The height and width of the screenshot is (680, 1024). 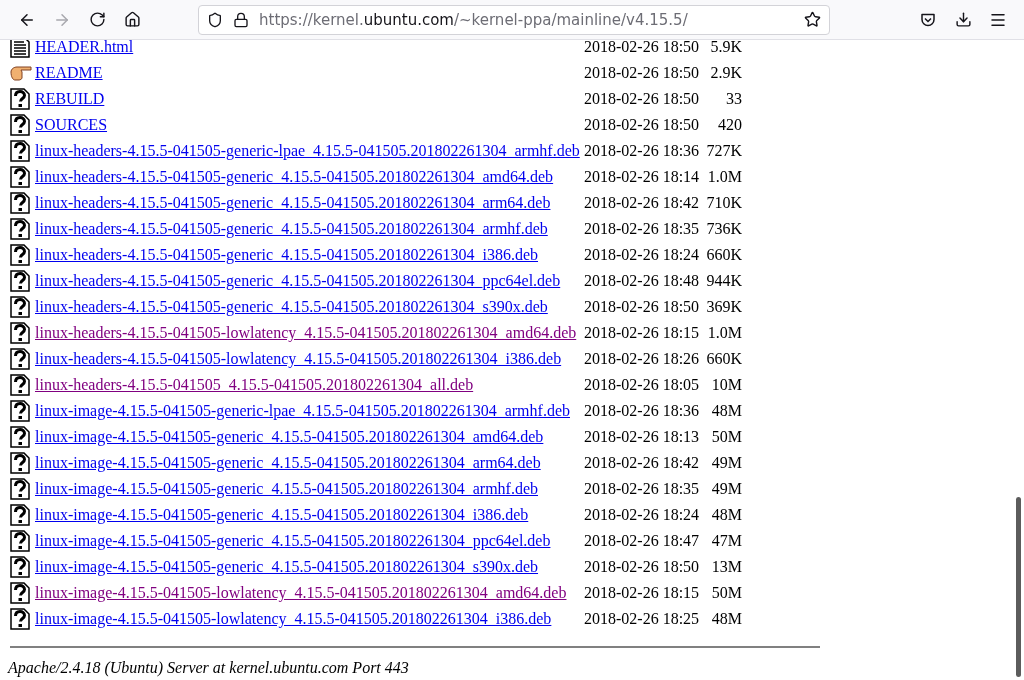 What do you see at coordinates (408, 19) in the screenshot?
I see `url-domain: ubuntu.com` at bounding box center [408, 19].